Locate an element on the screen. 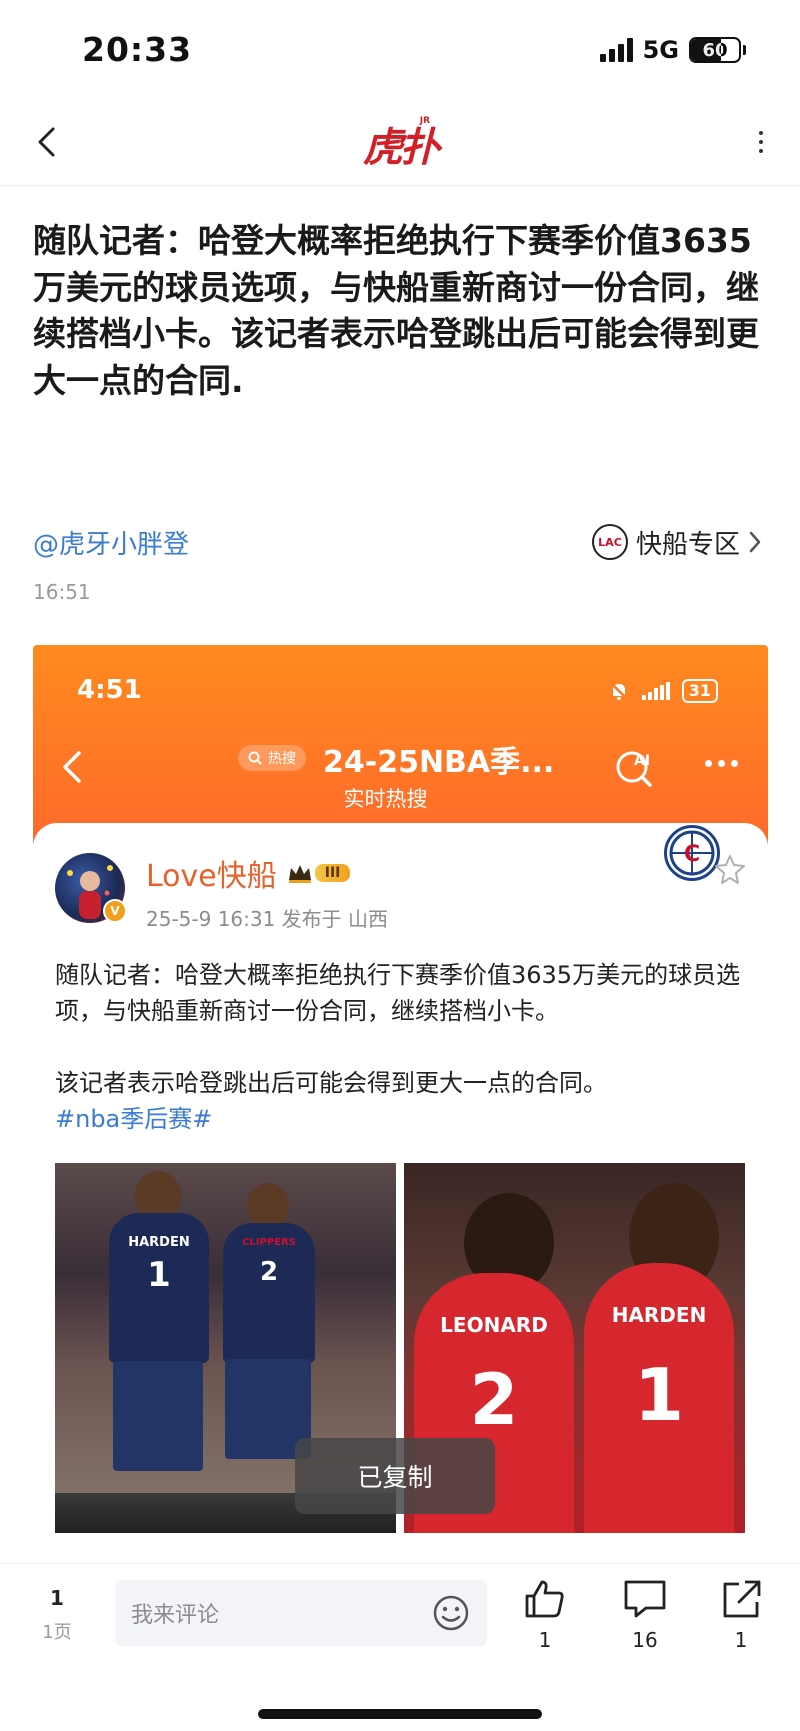  clippers-team-logo-icon: C is located at coordinates (692, 853).